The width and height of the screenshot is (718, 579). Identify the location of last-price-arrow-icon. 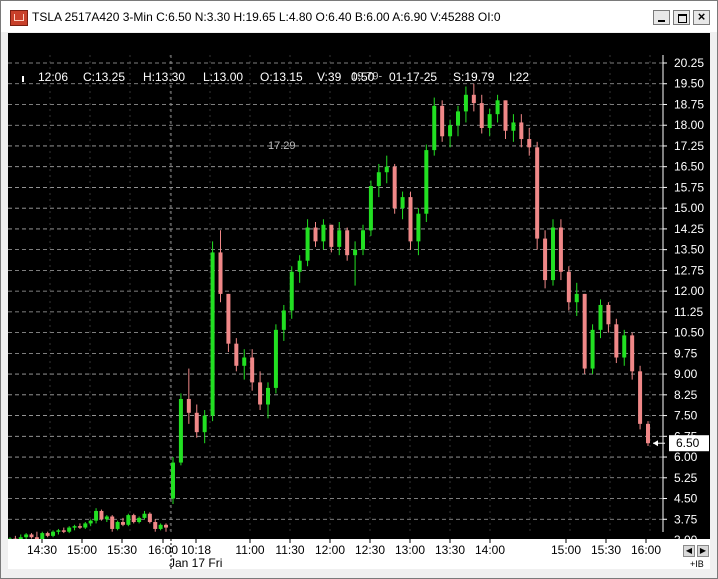
(655, 443).